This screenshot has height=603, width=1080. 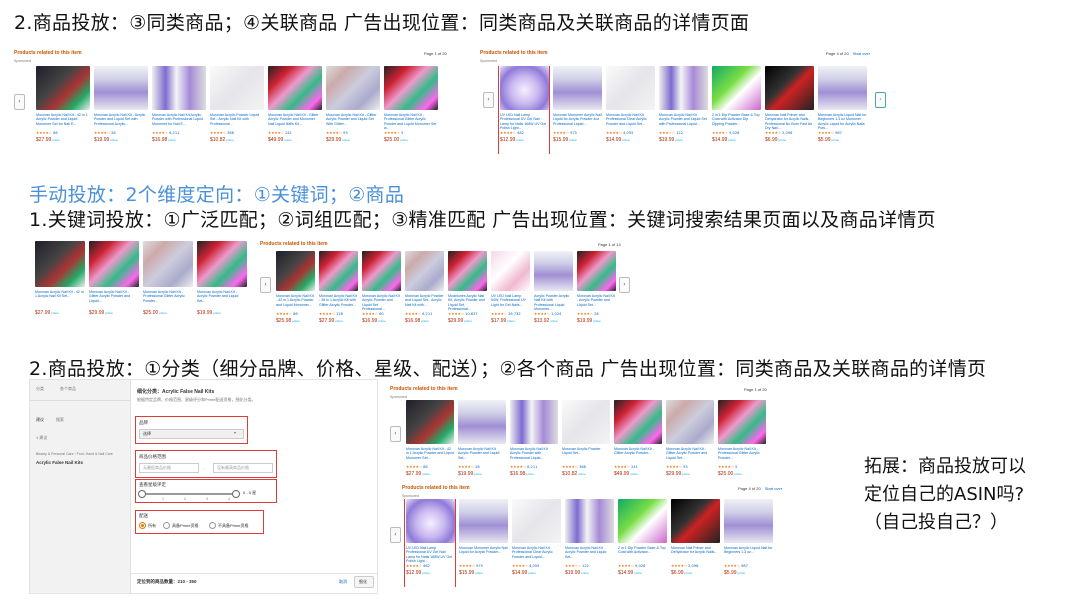 I want to click on radio-selected-icon, so click(x=142, y=525).